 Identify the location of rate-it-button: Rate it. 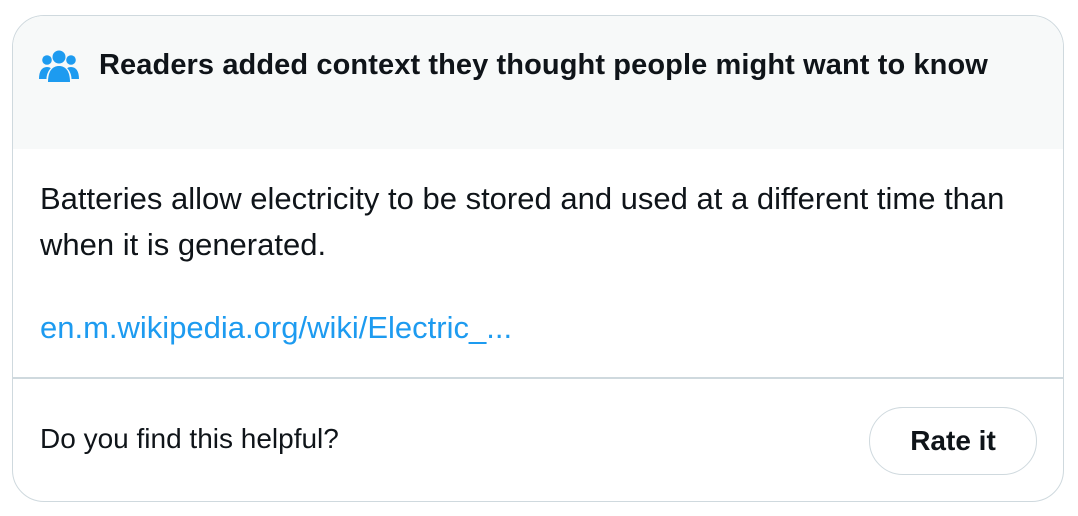
(953, 441).